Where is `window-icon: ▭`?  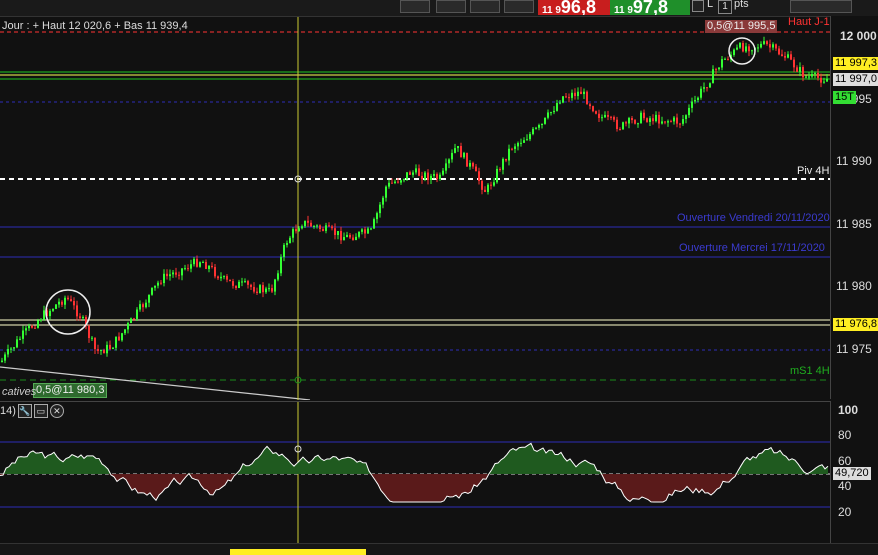 window-icon: ▭ is located at coordinates (40, 411).